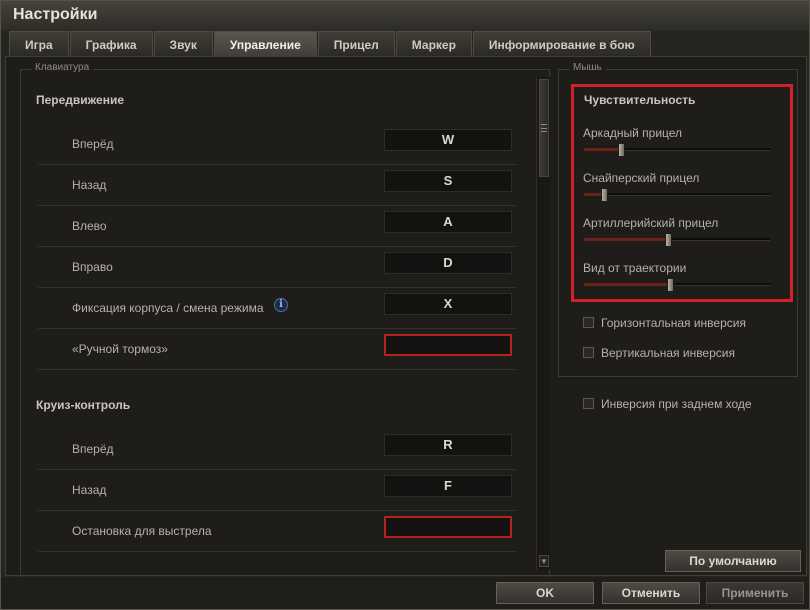 The width and height of the screenshot is (810, 610). What do you see at coordinates (265, 43) in the screenshot?
I see `tab-controls: Управление` at bounding box center [265, 43].